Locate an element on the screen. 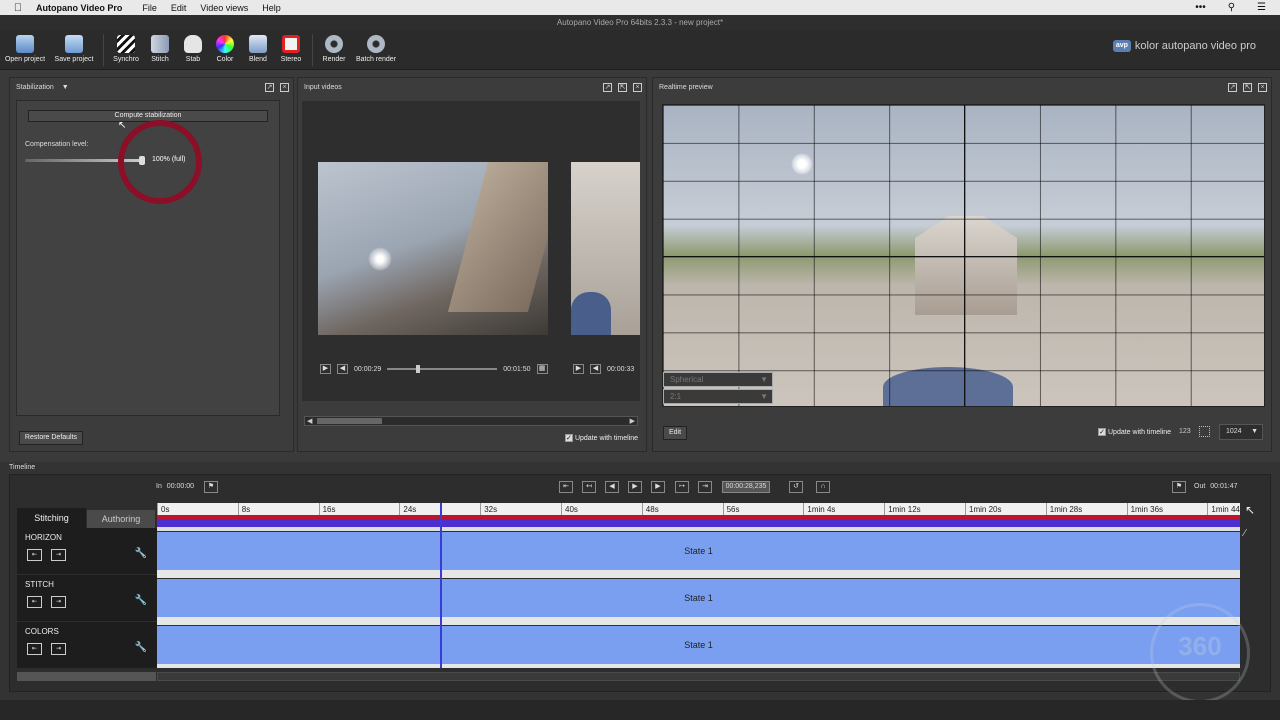  goto-start-icon: ⇤ is located at coordinates (566, 487).